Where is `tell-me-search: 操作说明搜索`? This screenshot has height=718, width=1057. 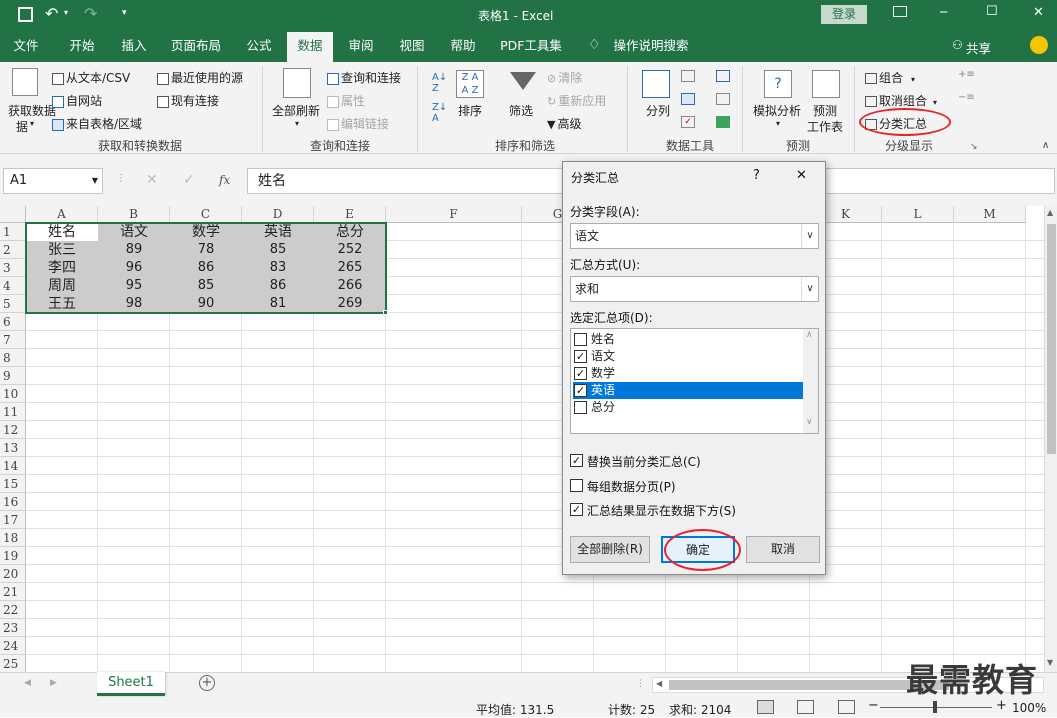 tell-me-search: 操作说明搜索 is located at coordinates (651, 46).